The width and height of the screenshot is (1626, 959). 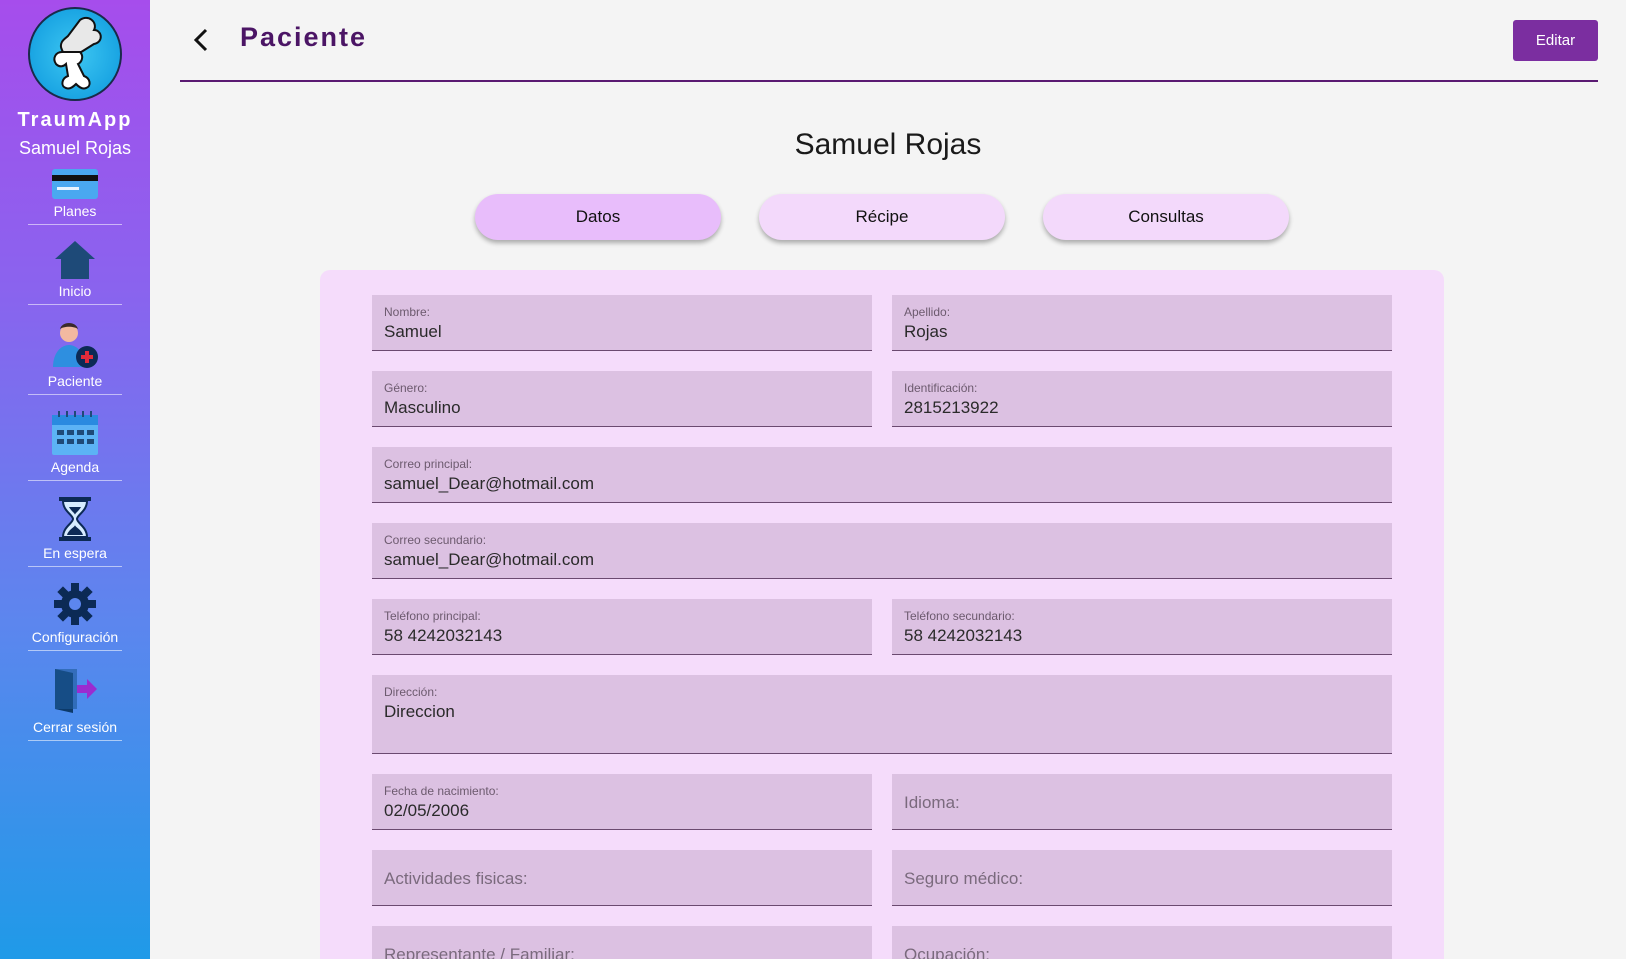 I want to click on field-placeholder: Actividades fisicas:, so click(x=456, y=878).